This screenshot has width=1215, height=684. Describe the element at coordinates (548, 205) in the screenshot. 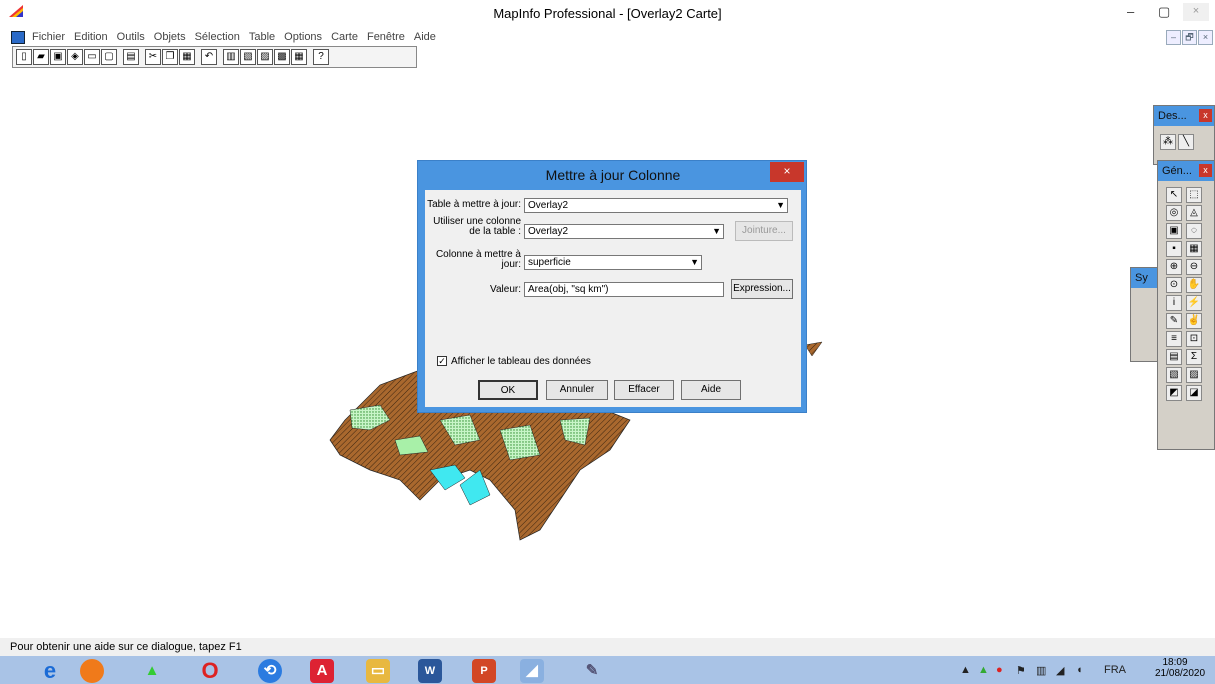

I see `table-to-update-value: Overlay2` at that location.